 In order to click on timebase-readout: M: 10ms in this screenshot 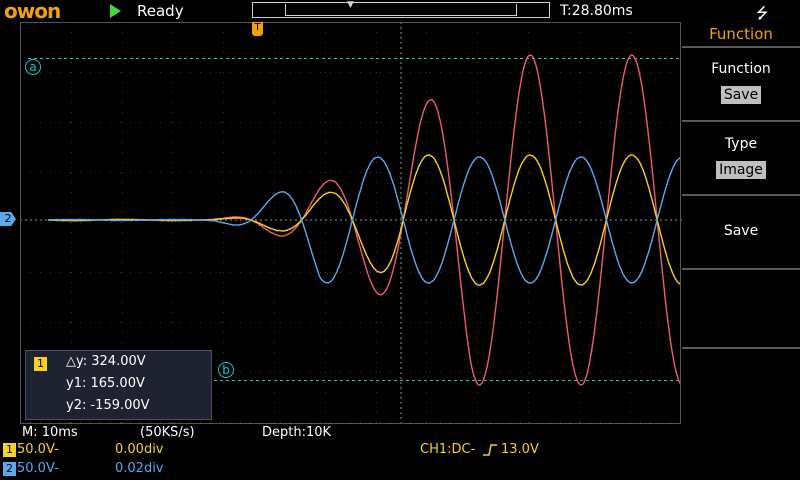, I will do `click(50, 433)`.